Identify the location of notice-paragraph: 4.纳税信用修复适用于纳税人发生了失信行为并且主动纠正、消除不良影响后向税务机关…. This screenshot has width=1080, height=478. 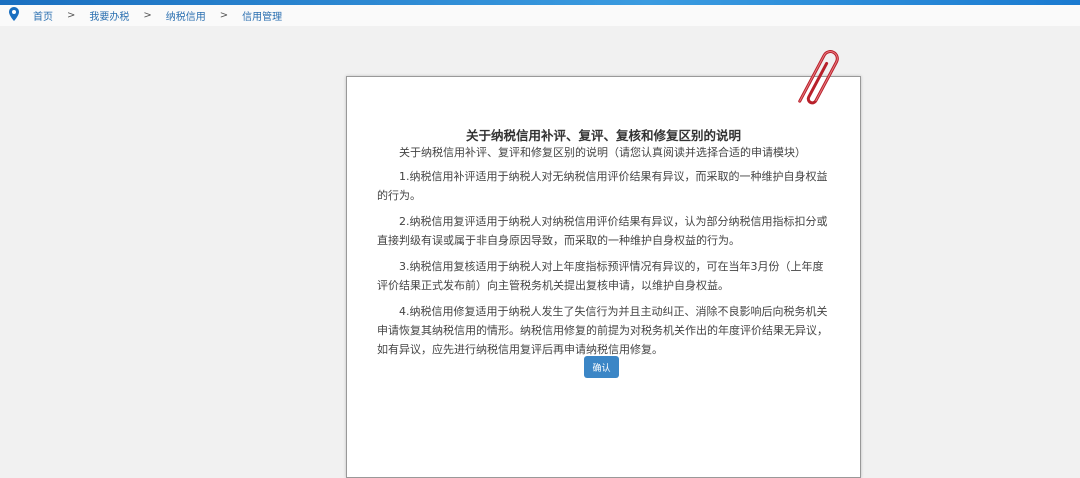
(602, 330).